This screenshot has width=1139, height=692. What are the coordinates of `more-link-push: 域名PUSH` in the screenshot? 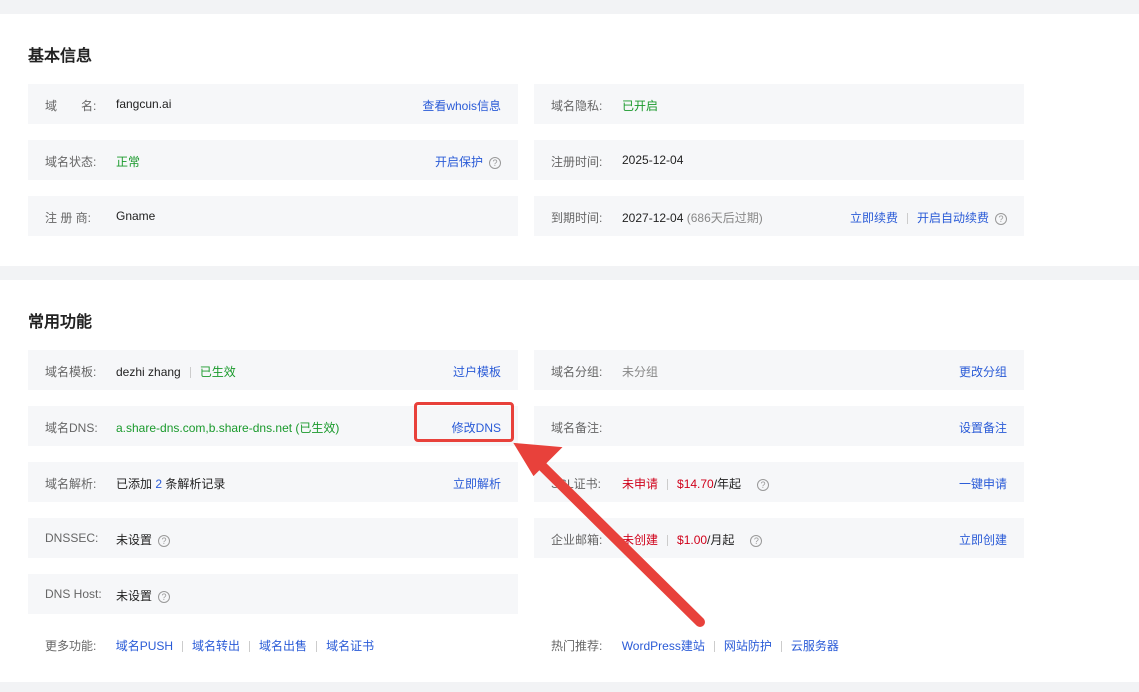 It's located at (144, 646).